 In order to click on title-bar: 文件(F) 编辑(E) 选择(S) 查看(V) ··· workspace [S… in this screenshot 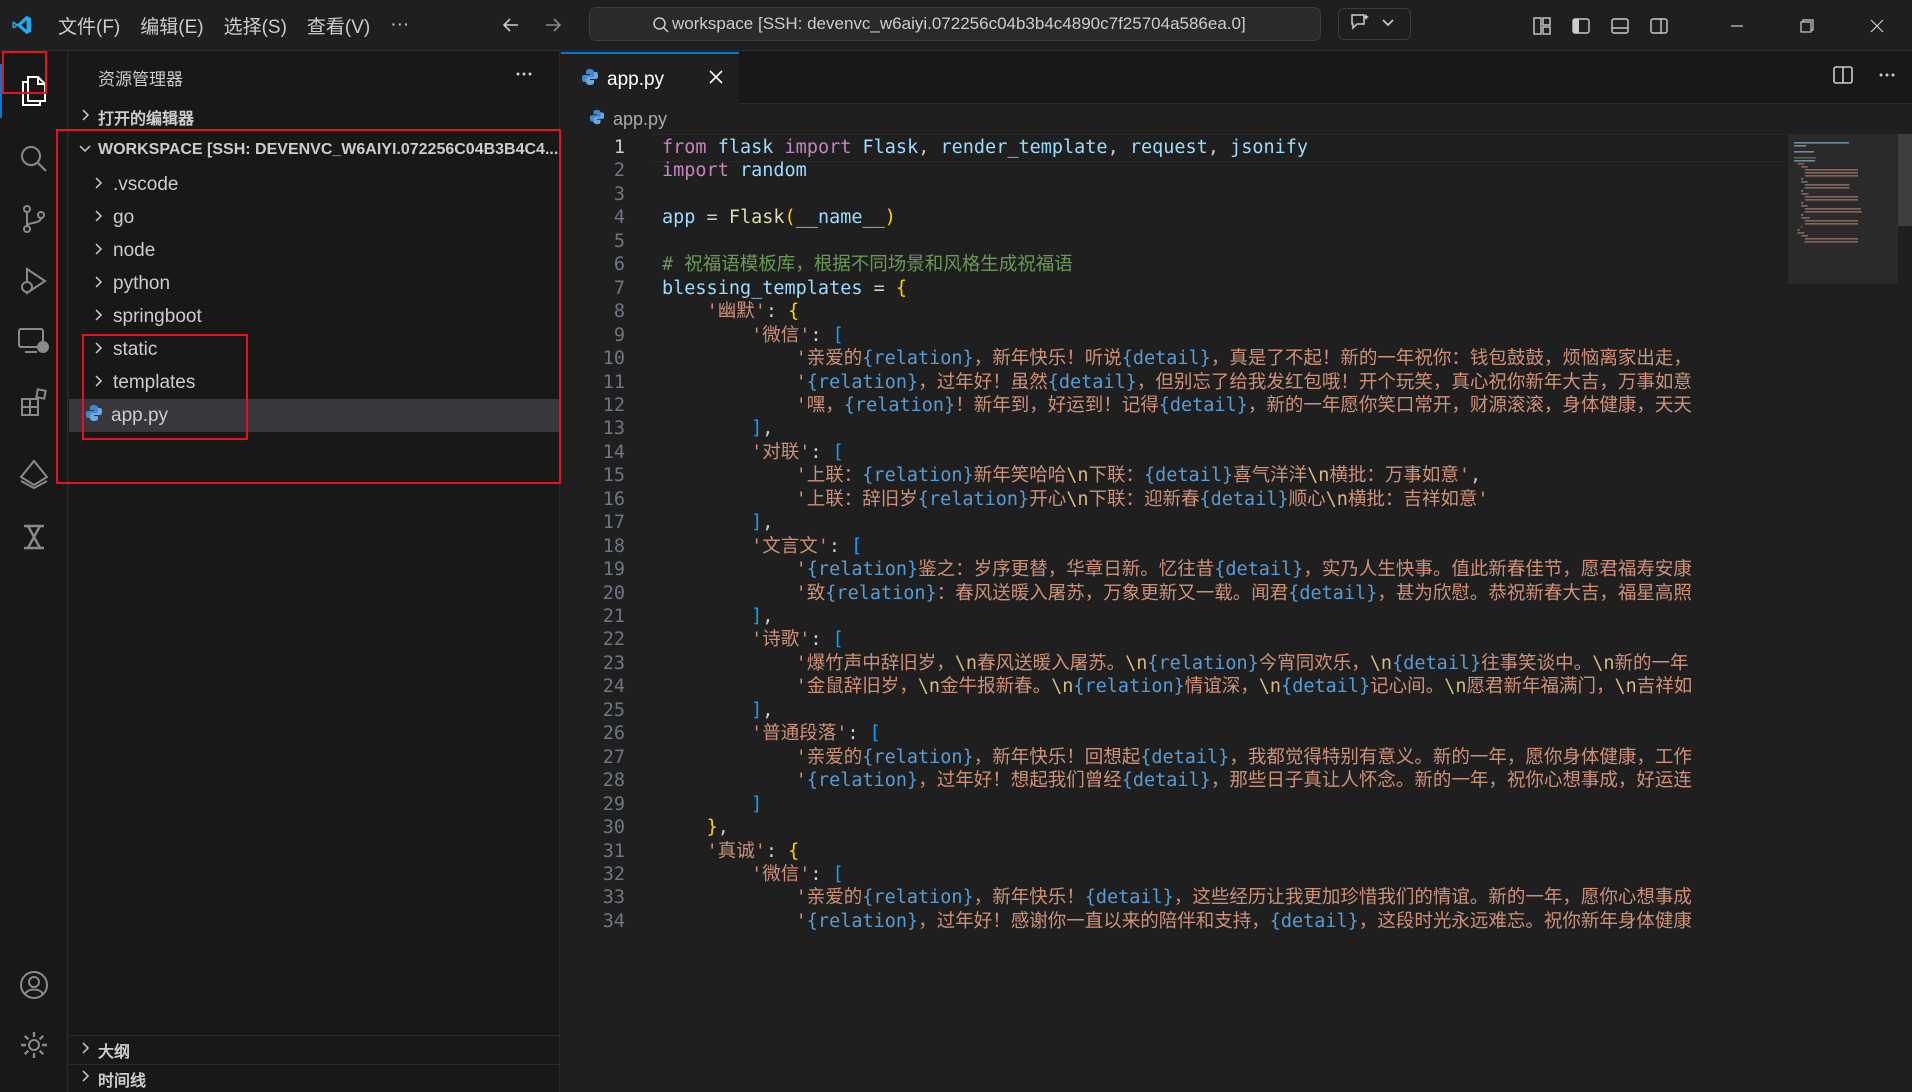, I will do `click(956, 25)`.